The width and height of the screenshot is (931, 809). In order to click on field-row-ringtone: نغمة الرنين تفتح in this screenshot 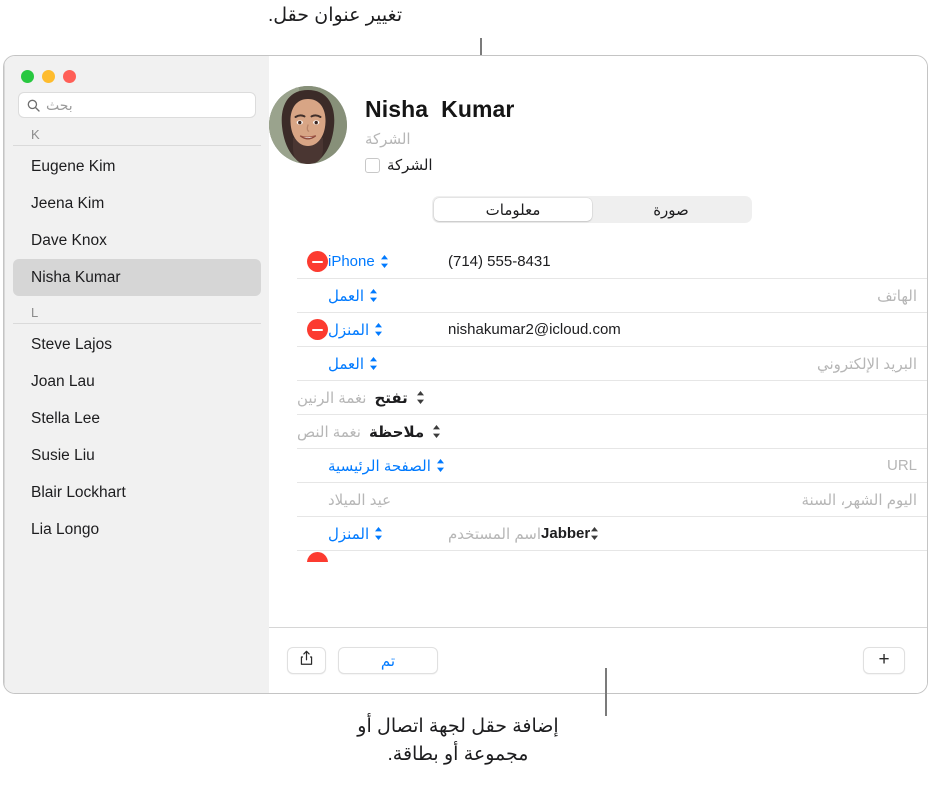, I will do `click(612, 398)`.